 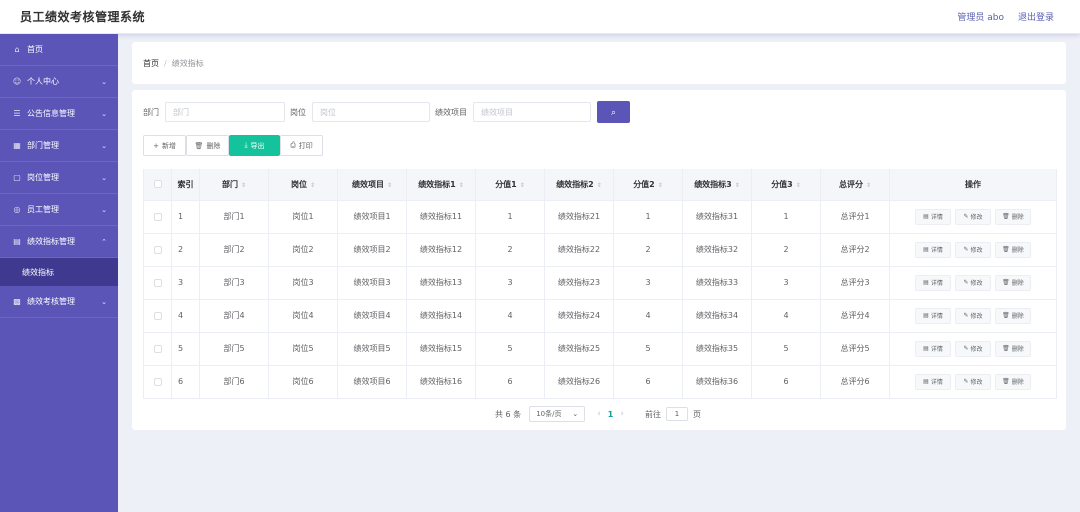 I want to click on pagination: 共 6 条 10条/页 ⌄ ‹ 1 › 前往 页, so click(x=598, y=414).